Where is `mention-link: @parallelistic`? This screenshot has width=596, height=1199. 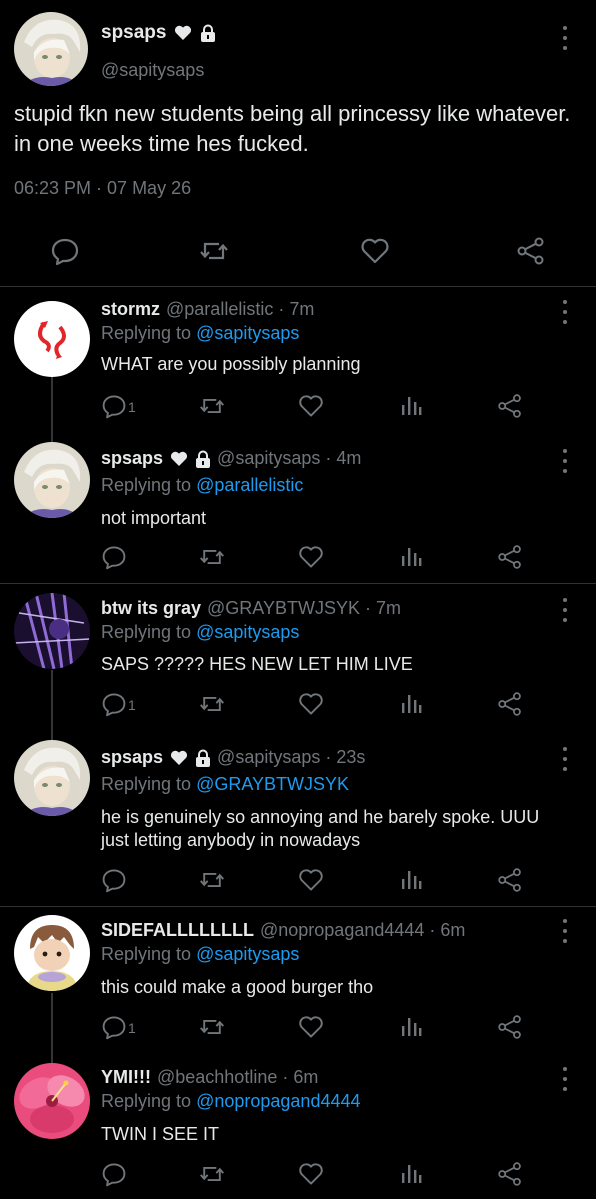 mention-link: @parallelistic is located at coordinates (249, 485).